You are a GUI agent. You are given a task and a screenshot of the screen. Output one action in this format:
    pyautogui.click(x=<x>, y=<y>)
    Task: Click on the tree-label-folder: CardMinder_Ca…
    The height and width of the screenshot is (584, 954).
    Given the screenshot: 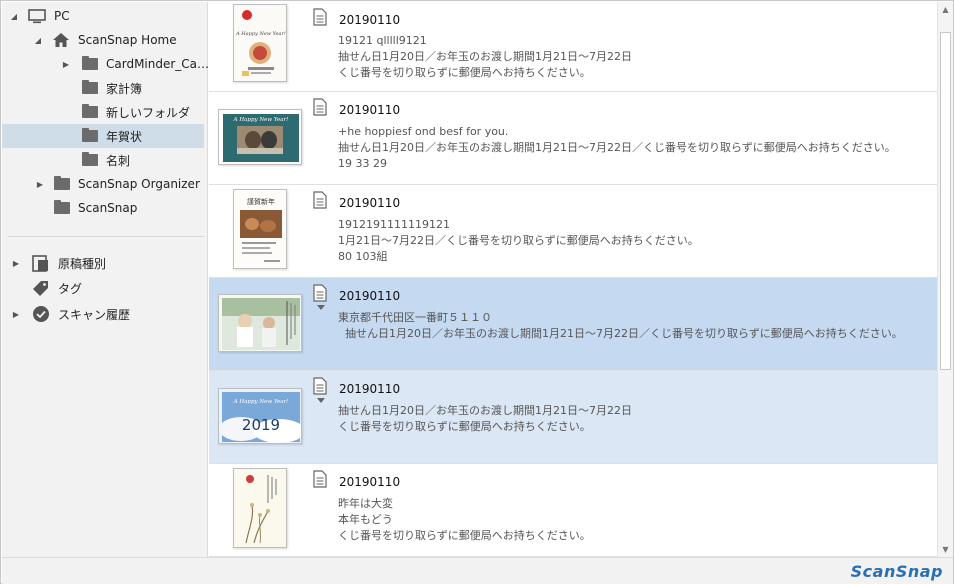 What is the action you would take?
    pyautogui.click(x=158, y=64)
    